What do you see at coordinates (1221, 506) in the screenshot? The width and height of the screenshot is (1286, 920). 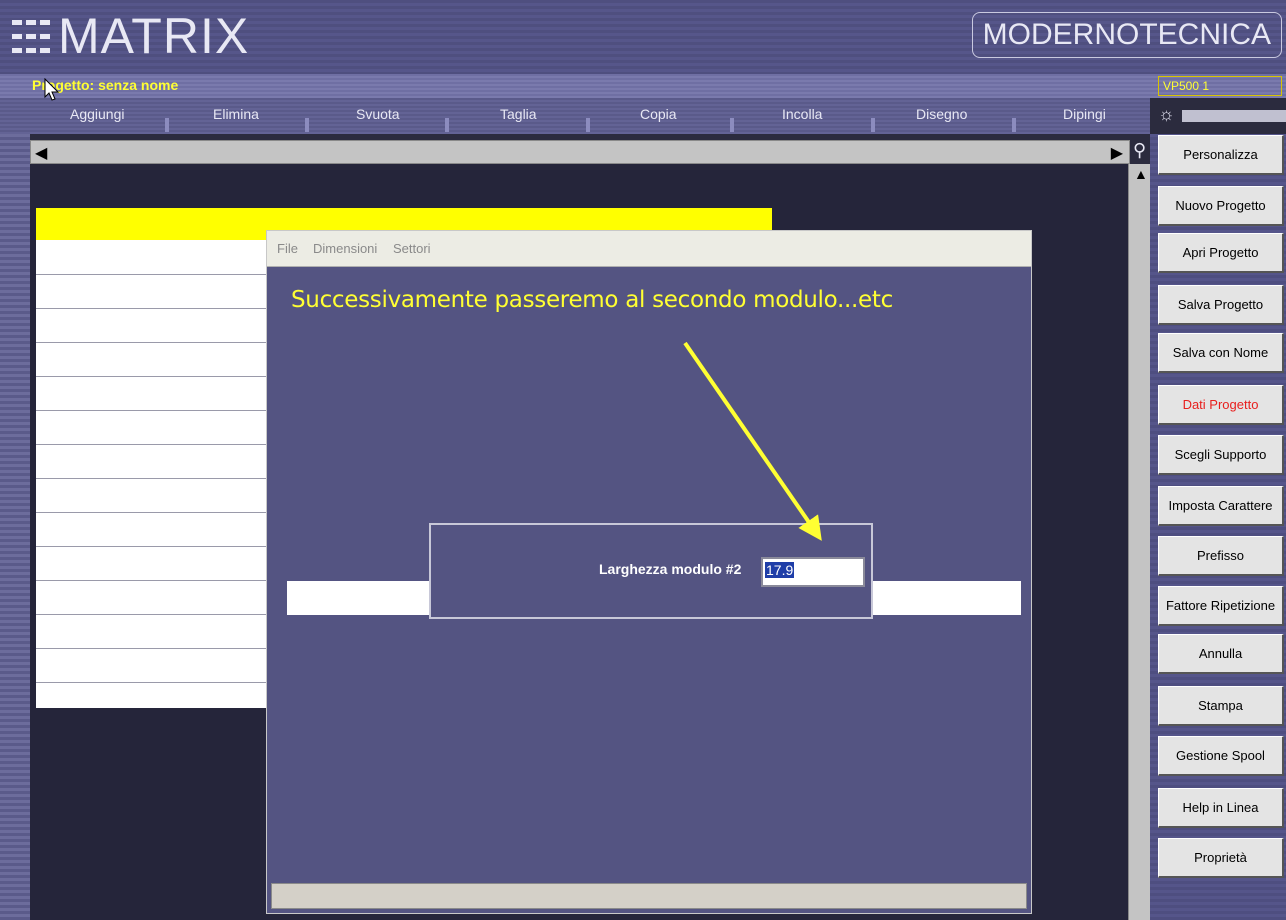 I see `imposta-carattere-button: Imposta Carattere` at bounding box center [1221, 506].